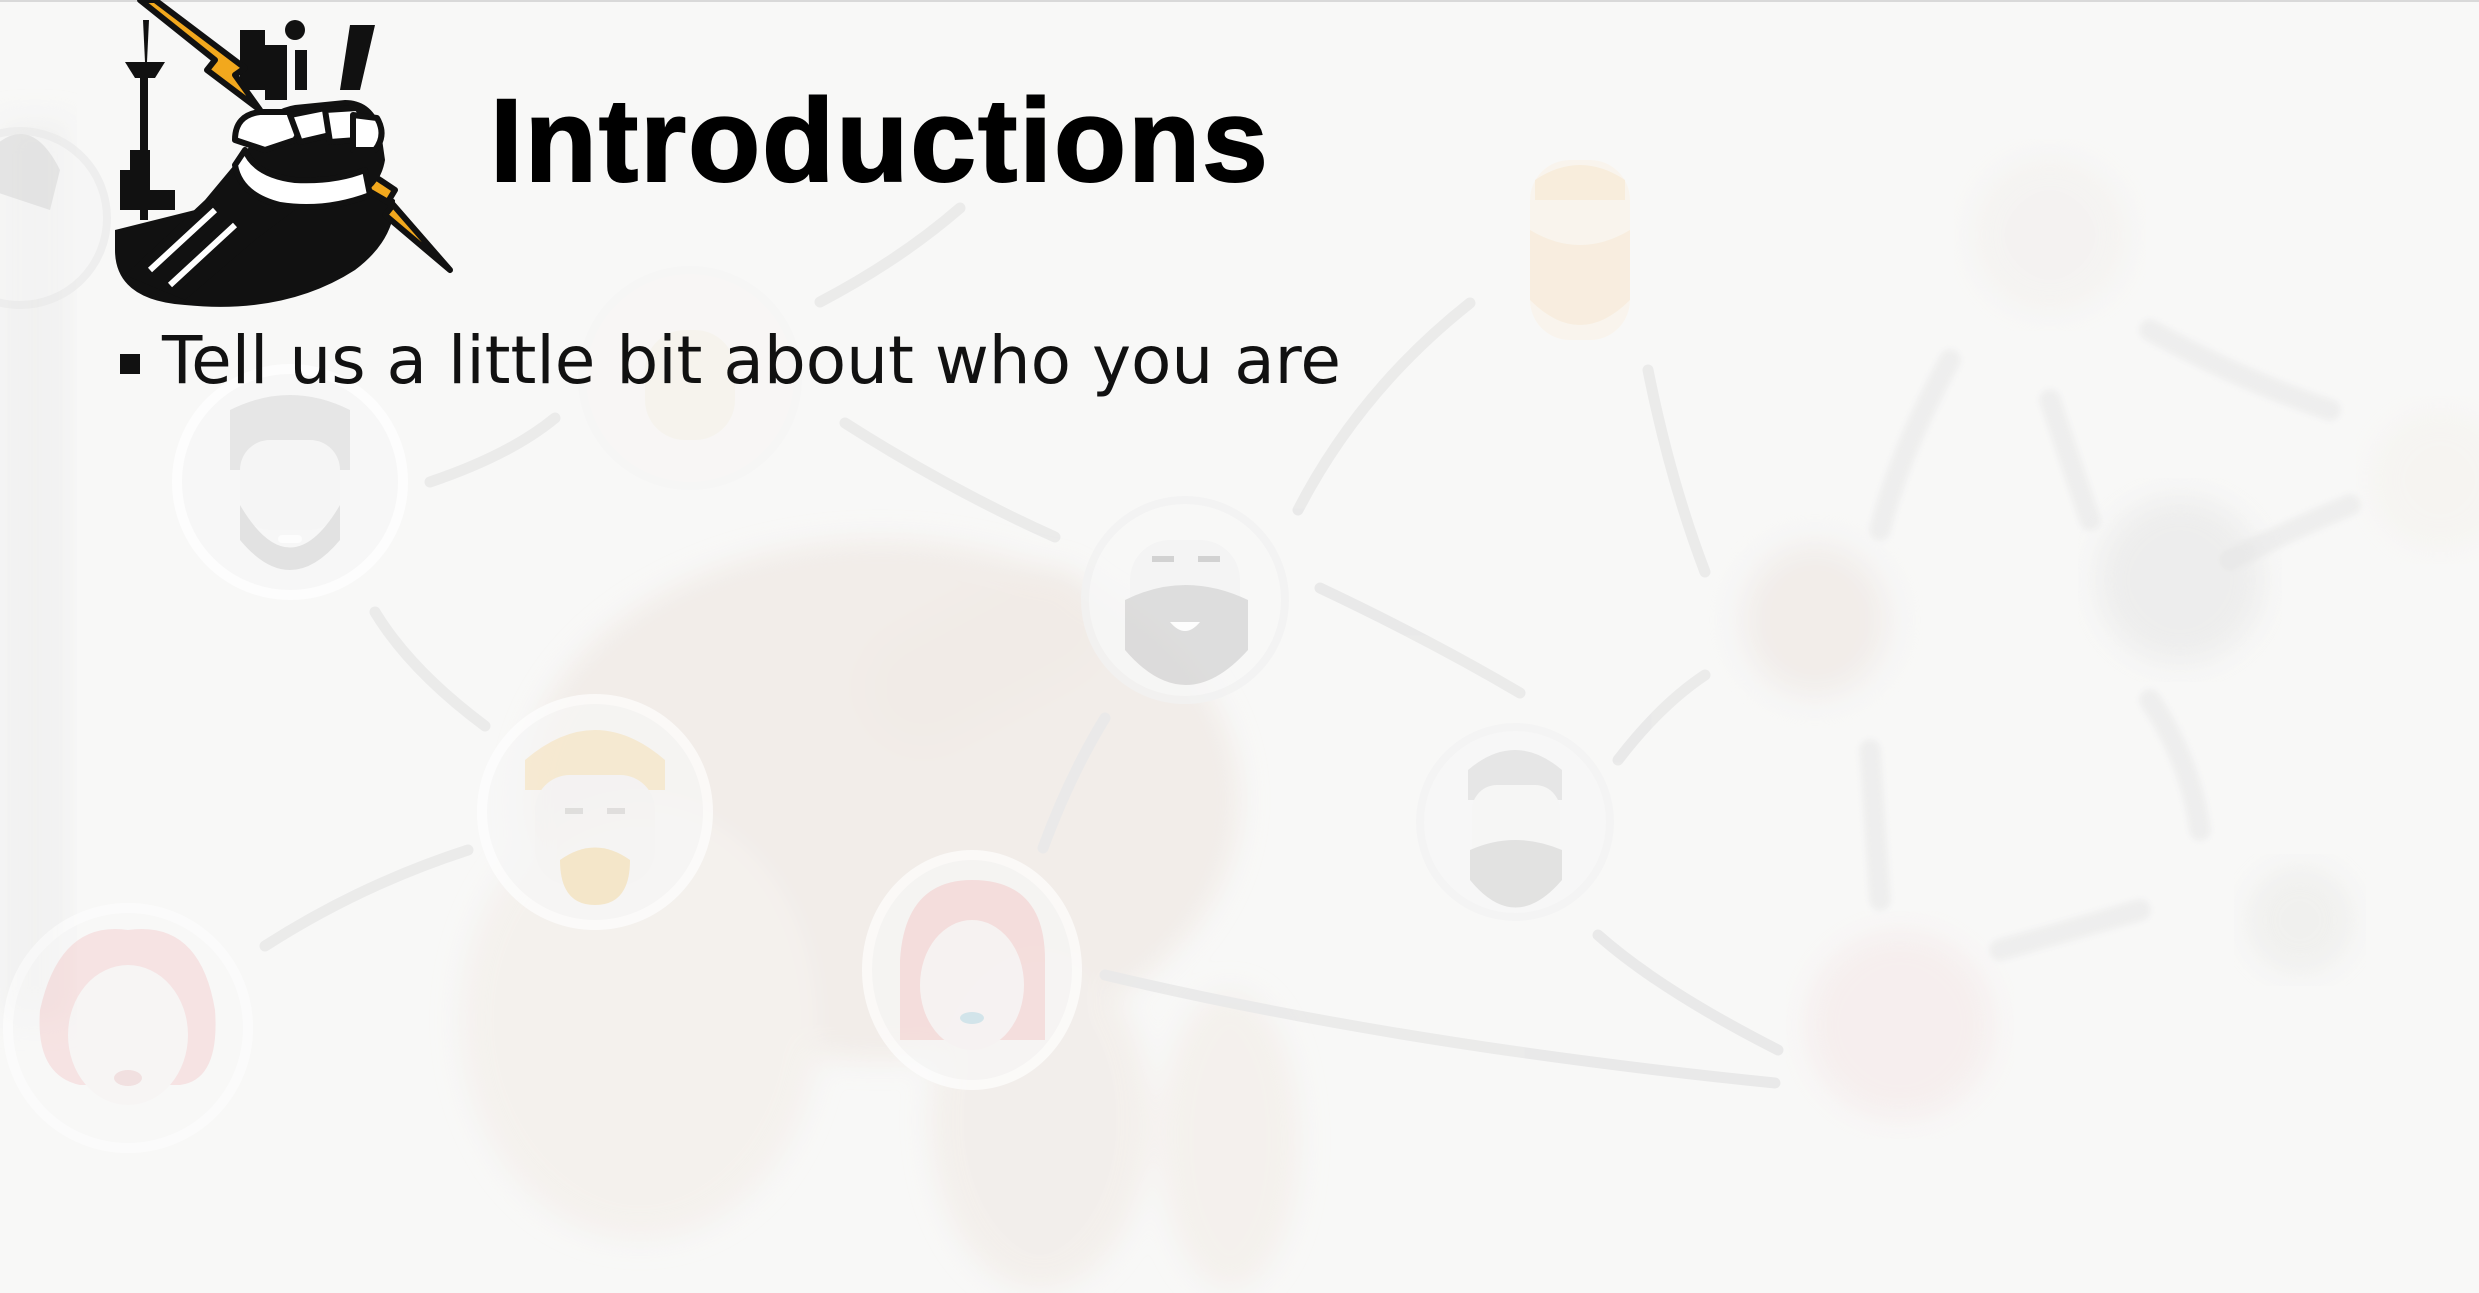 The height and width of the screenshot is (1293, 2479). I want to click on slide-title: Introductions, so click(879, 141).